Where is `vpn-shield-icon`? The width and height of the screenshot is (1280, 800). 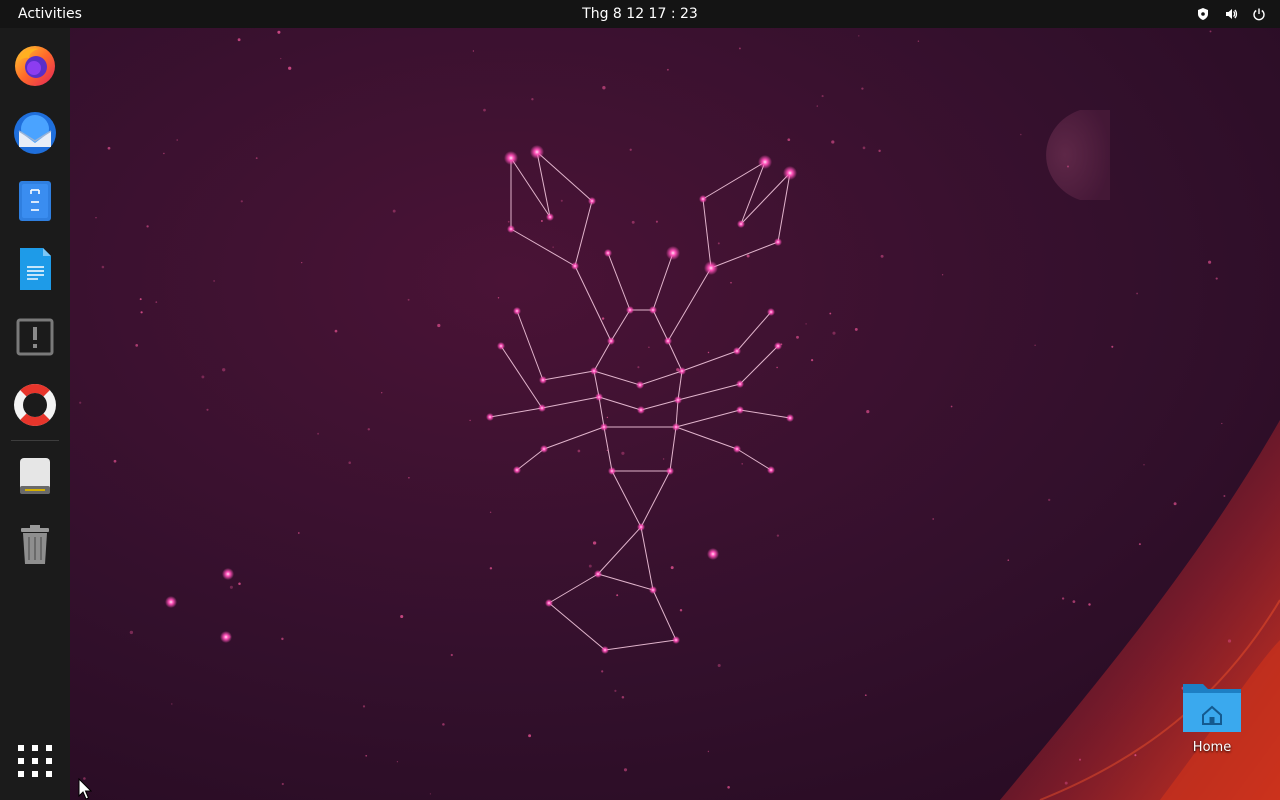 vpn-shield-icon is located at coordinates (1203, 14).